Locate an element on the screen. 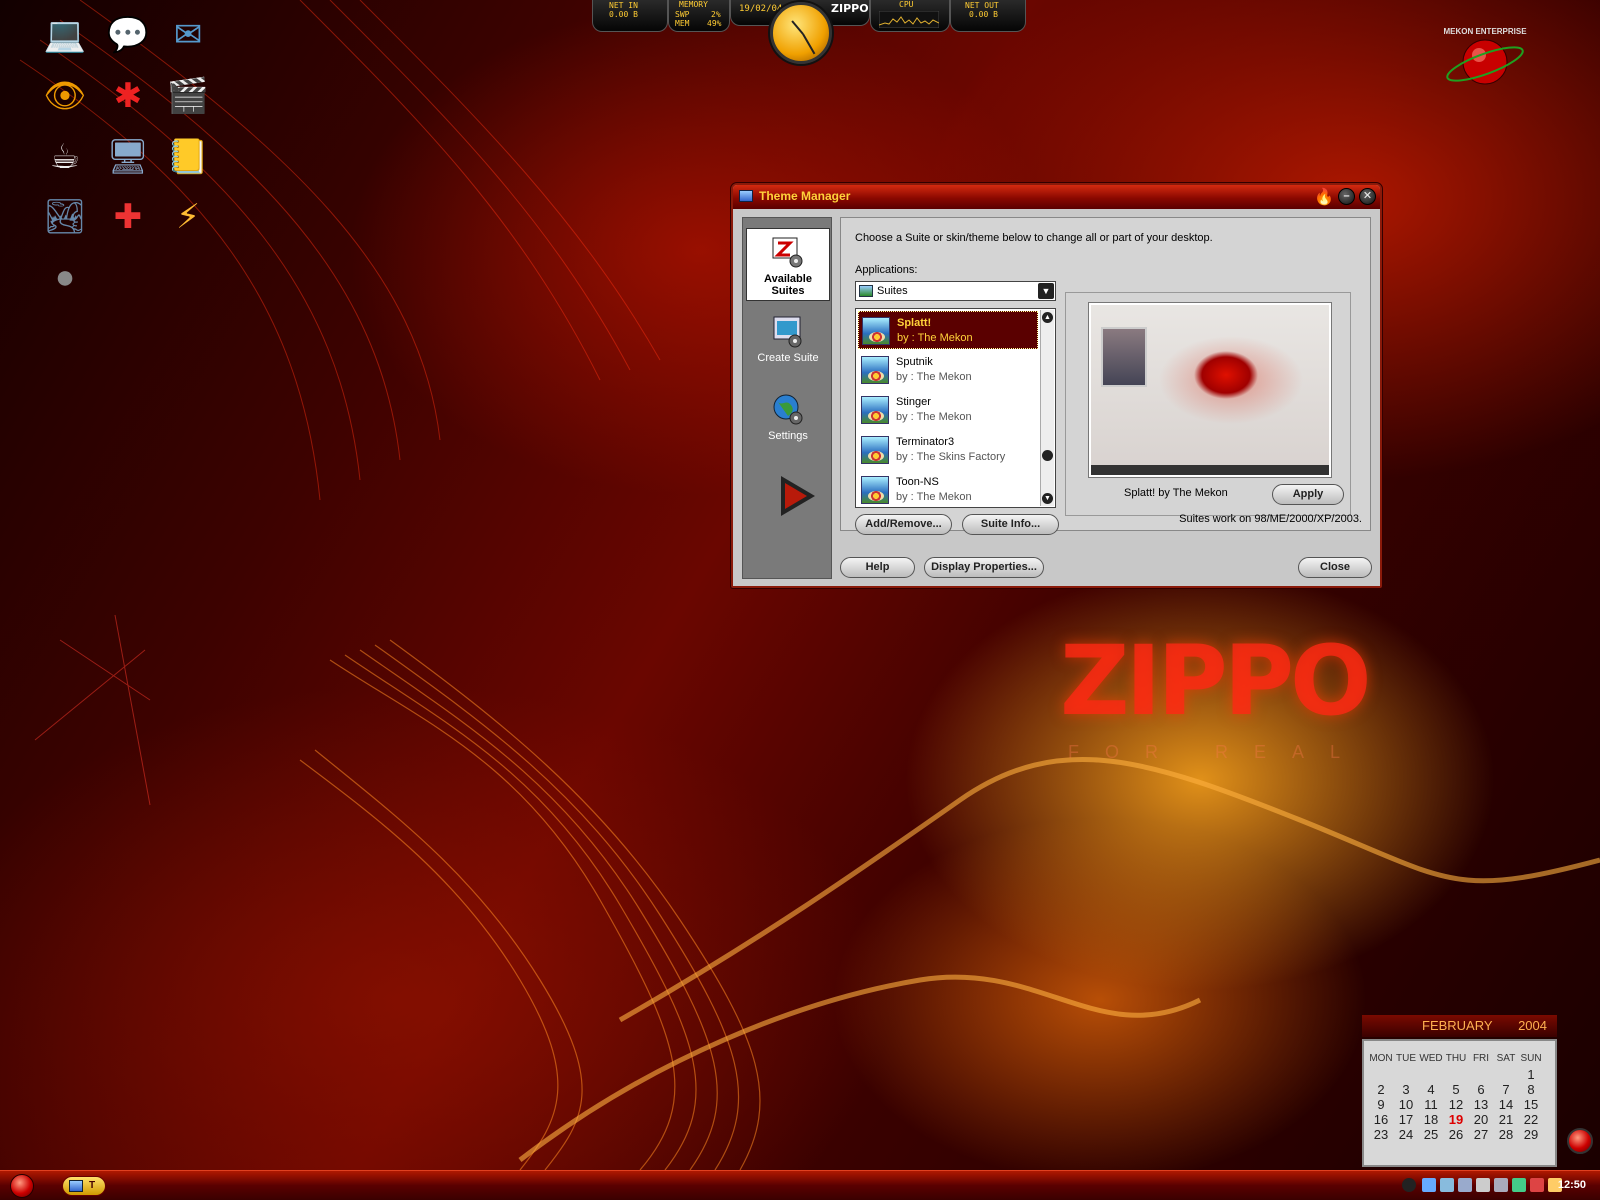 The width and height of the screenshot is (1600, 1200). calendar-day: 6 is located at coordinates (1481, 1089).